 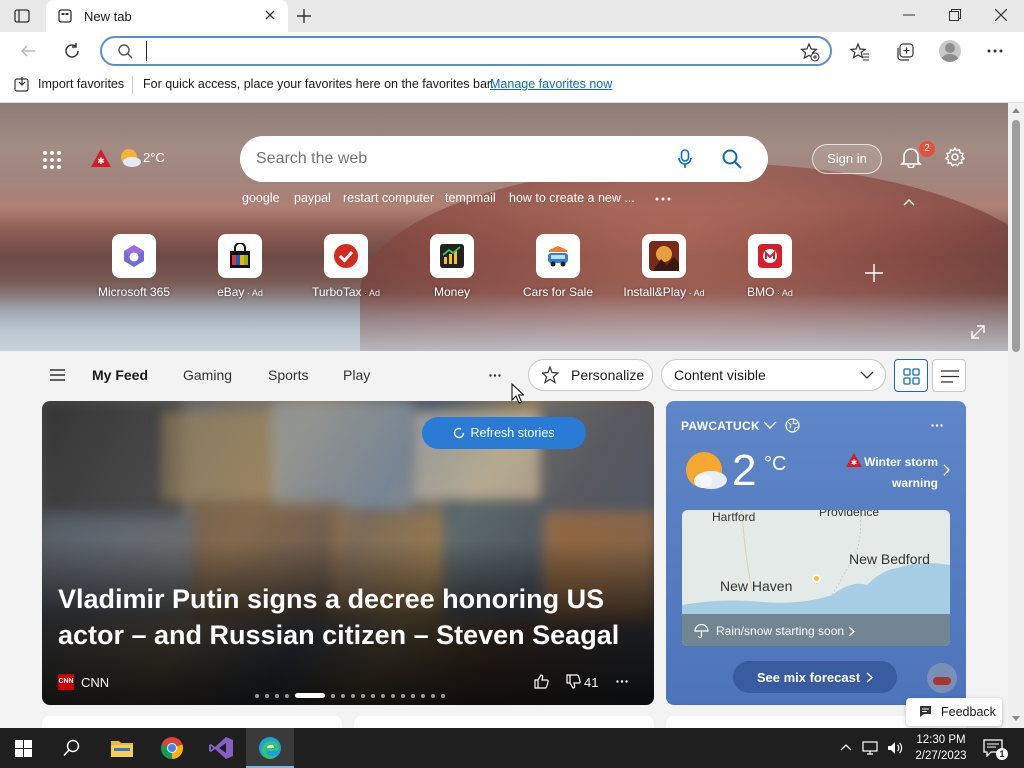 I want to click on apps-grid-icon, so click(x=52, y=160).